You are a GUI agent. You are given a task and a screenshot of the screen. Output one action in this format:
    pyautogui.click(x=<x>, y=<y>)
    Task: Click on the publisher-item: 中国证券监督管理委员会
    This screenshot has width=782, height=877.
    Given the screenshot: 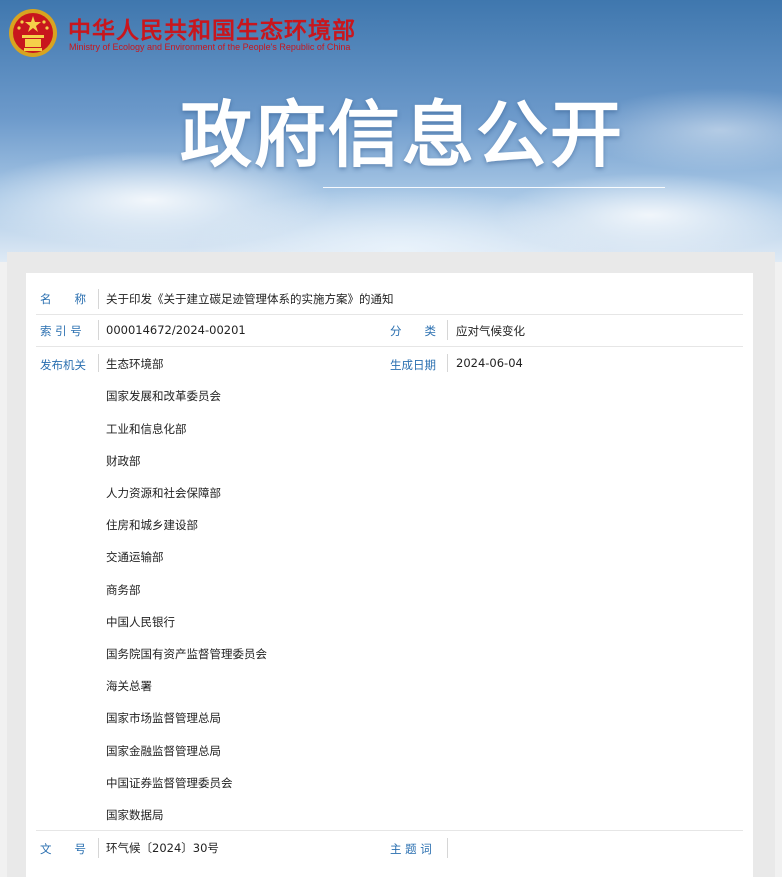 What is the action you would take?
    pyautogui.click(x=169, y=783)
    